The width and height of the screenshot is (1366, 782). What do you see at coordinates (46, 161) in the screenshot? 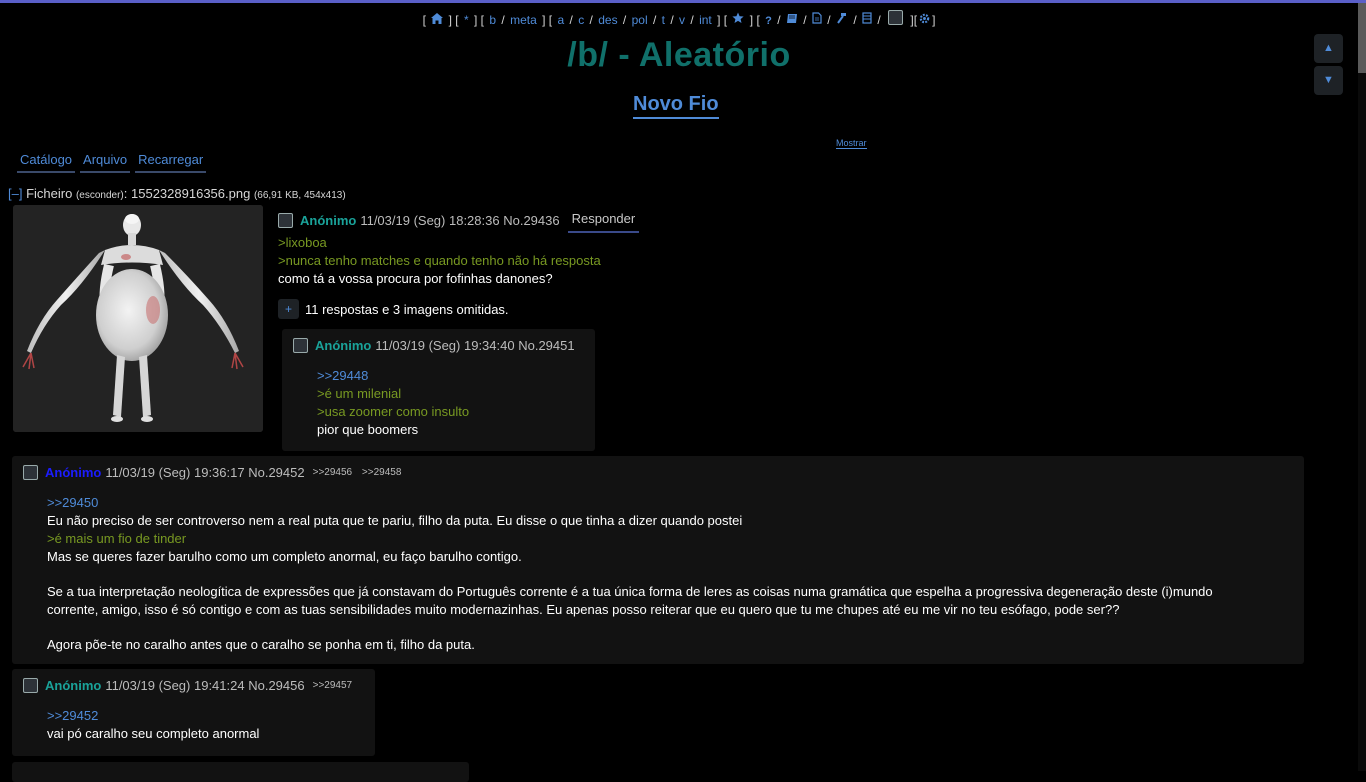
I see `tab-catalog: Catálogo` at bounding box center [46, 161].